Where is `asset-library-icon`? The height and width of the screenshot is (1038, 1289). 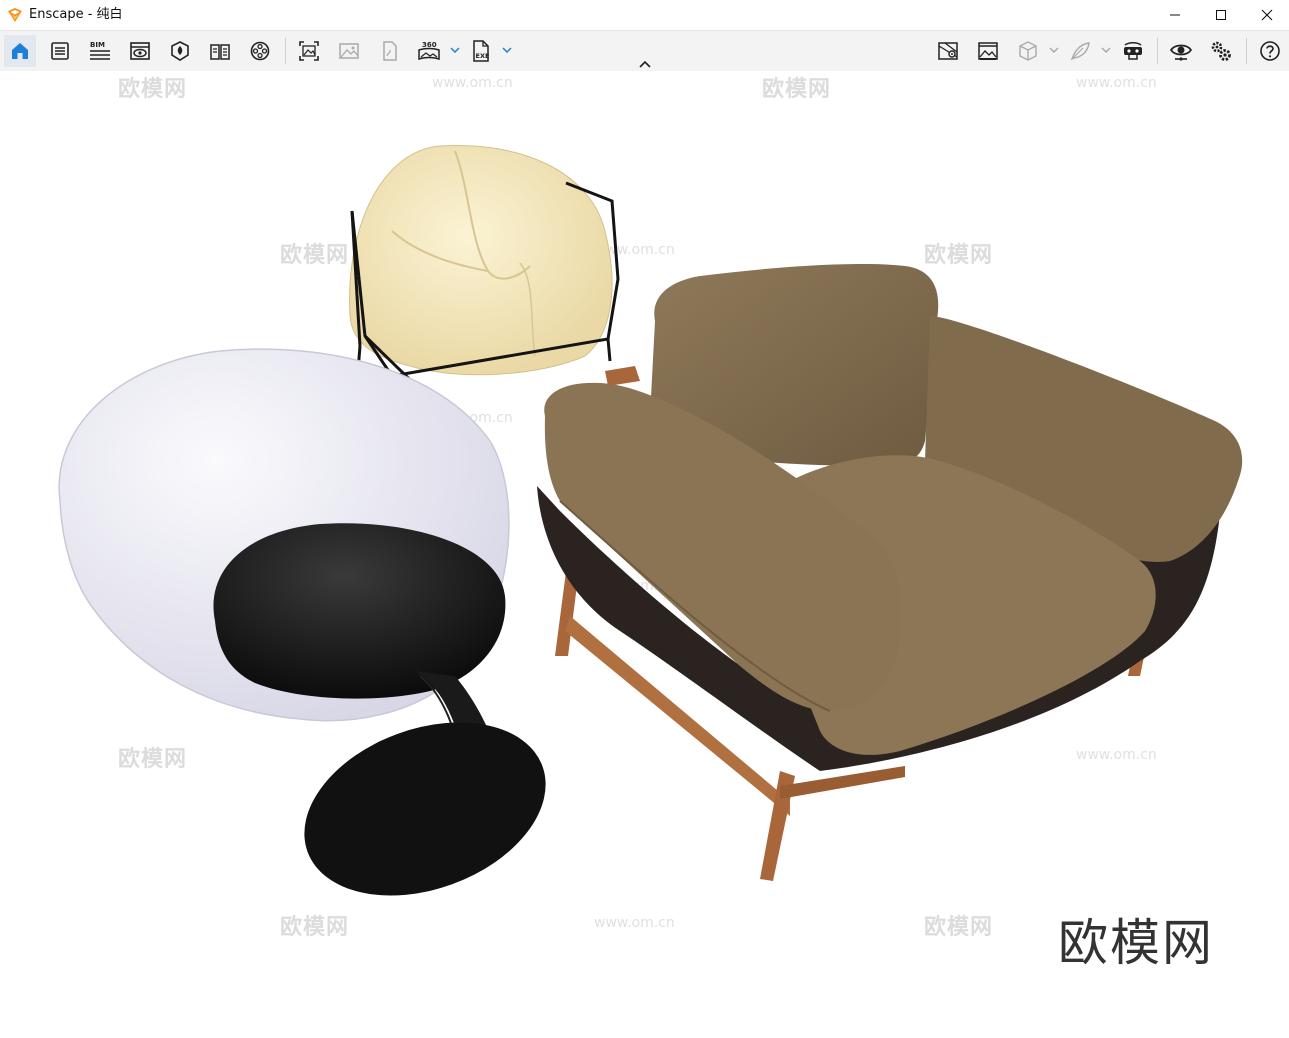
asset-library-icon is located at coordinates (180, 51).